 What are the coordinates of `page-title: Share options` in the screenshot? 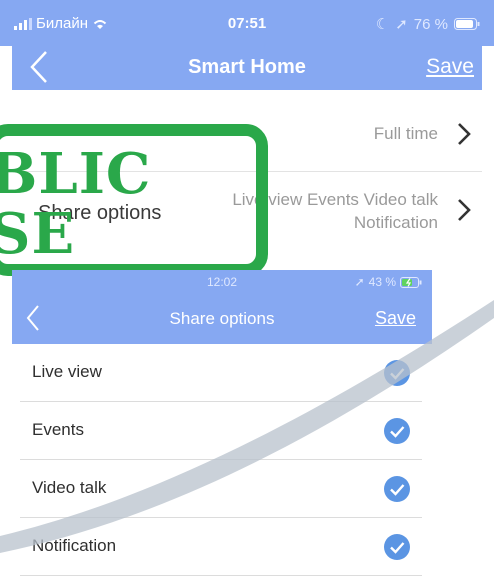 It's located at (222, 318).